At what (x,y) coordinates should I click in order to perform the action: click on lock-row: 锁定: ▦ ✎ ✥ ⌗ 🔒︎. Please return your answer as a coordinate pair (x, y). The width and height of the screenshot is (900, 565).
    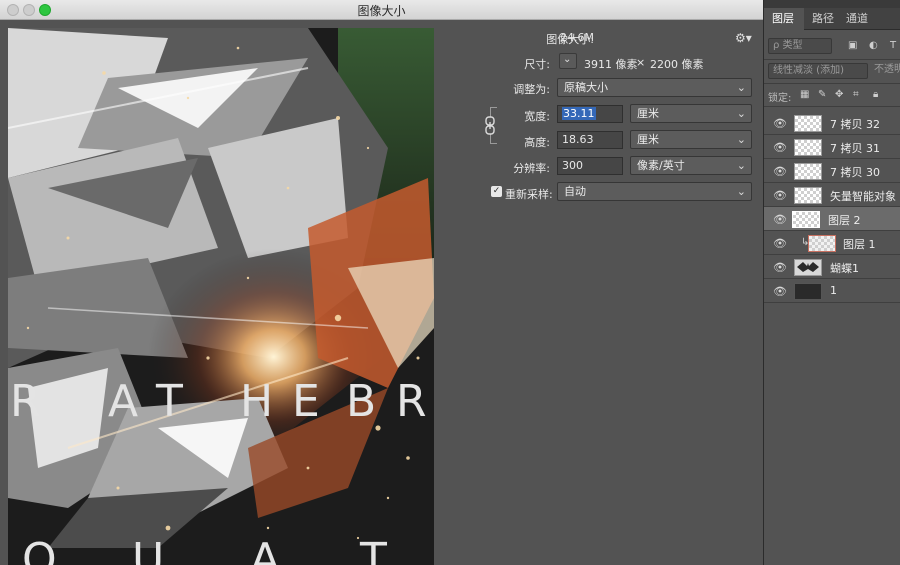
    Looking at the image, I should click on (834, 96).